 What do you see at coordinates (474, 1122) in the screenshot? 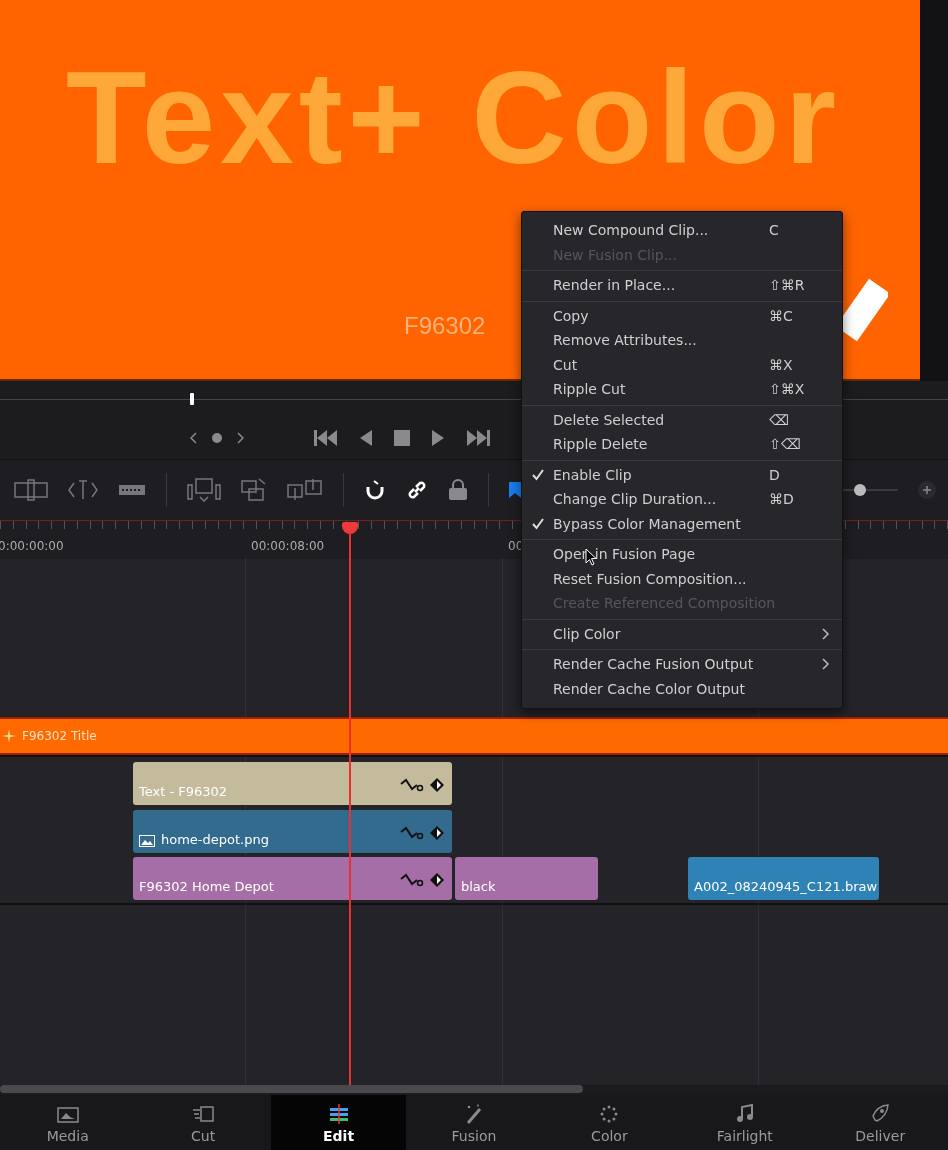
I see `page-tab: Fusion` at bounding box center [474, 1122].